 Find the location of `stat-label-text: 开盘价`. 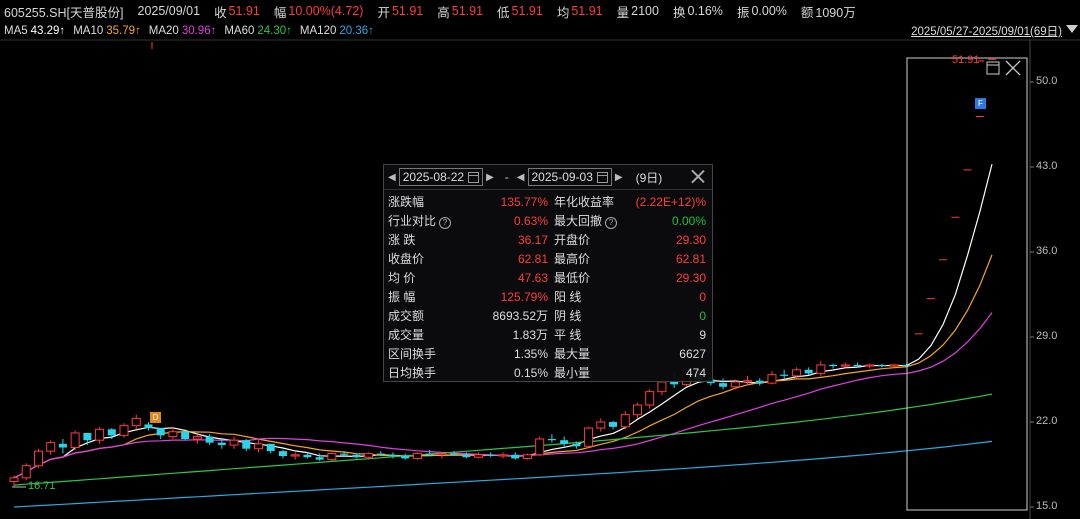

stat-label-text: 开盘价 is located at coordinates (572, 240).